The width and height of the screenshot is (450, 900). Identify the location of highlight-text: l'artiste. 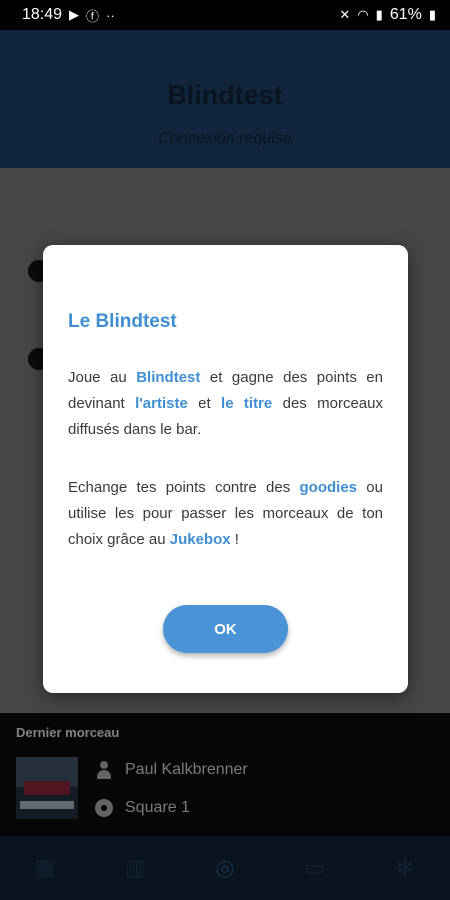
(161, 403).